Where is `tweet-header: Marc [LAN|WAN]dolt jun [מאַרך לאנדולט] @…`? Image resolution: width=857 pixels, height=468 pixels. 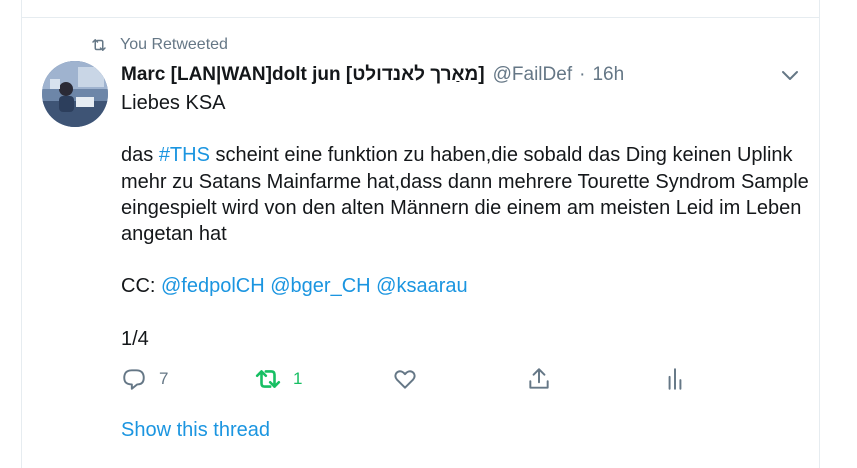
tweet-header: Marc [LAN|WAN]dolt jun [מאַרך לאנדולט] @… is located at coordinates (372, 75).